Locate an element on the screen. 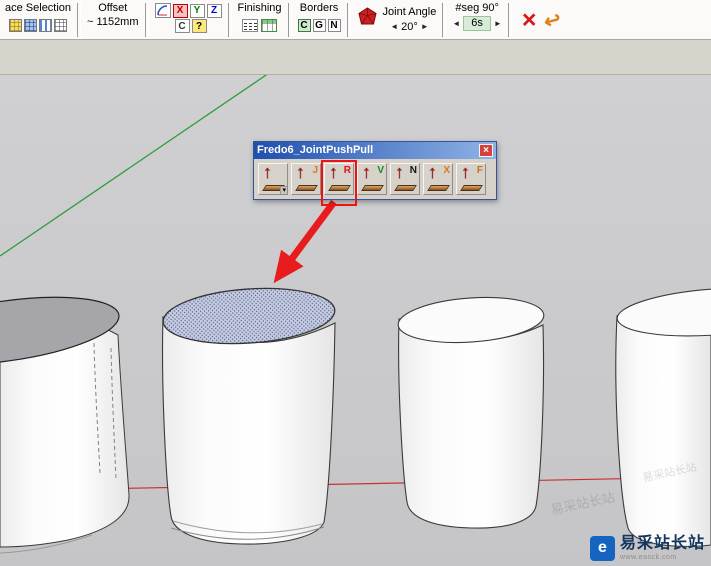 The width and height of the screenshot is (711, 566). dialog-title: Fredo6_JointPushPull is located at coordinates (315, 150).